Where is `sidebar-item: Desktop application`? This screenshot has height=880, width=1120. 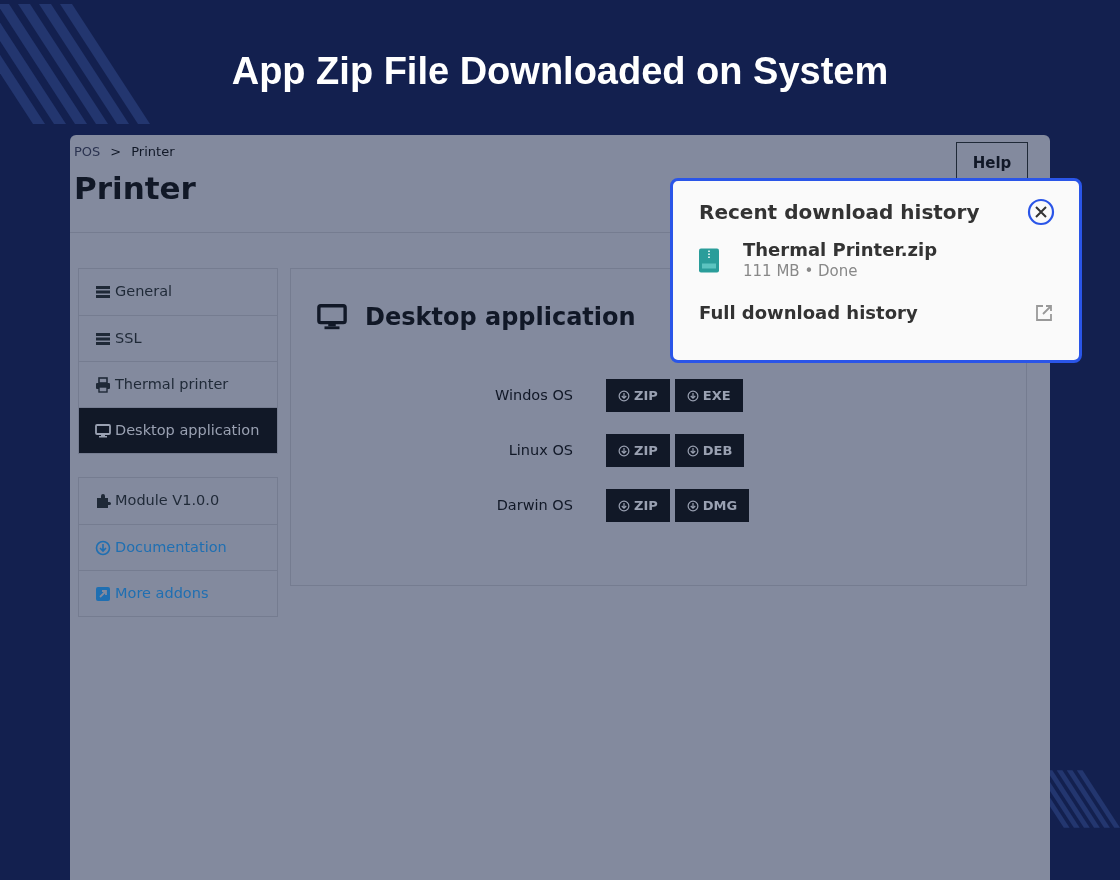 sidebar-item: Desktop application is located at coordinates (178, 430).